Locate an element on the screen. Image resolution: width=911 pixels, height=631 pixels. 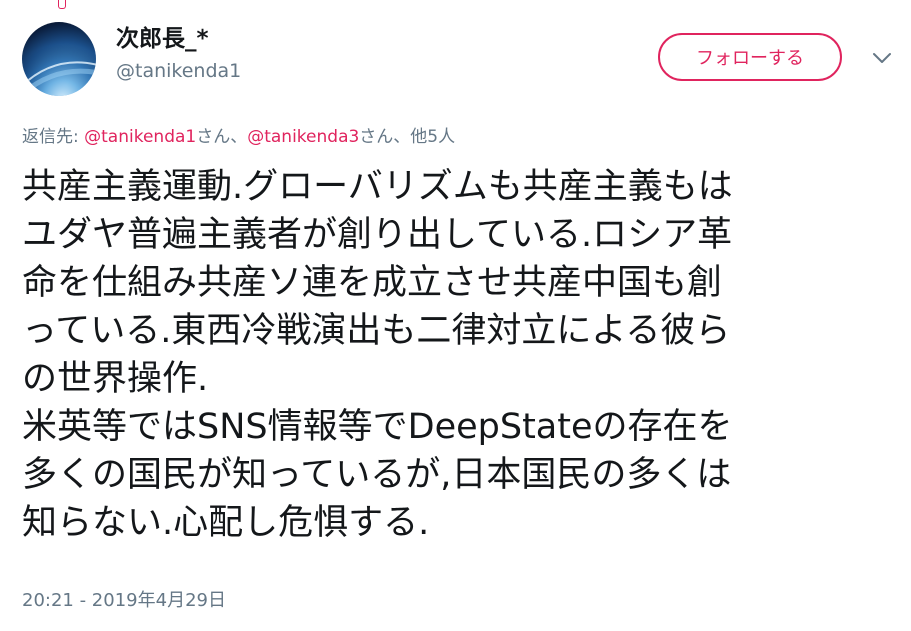
thread-connector is located at coordinates (62, 4).